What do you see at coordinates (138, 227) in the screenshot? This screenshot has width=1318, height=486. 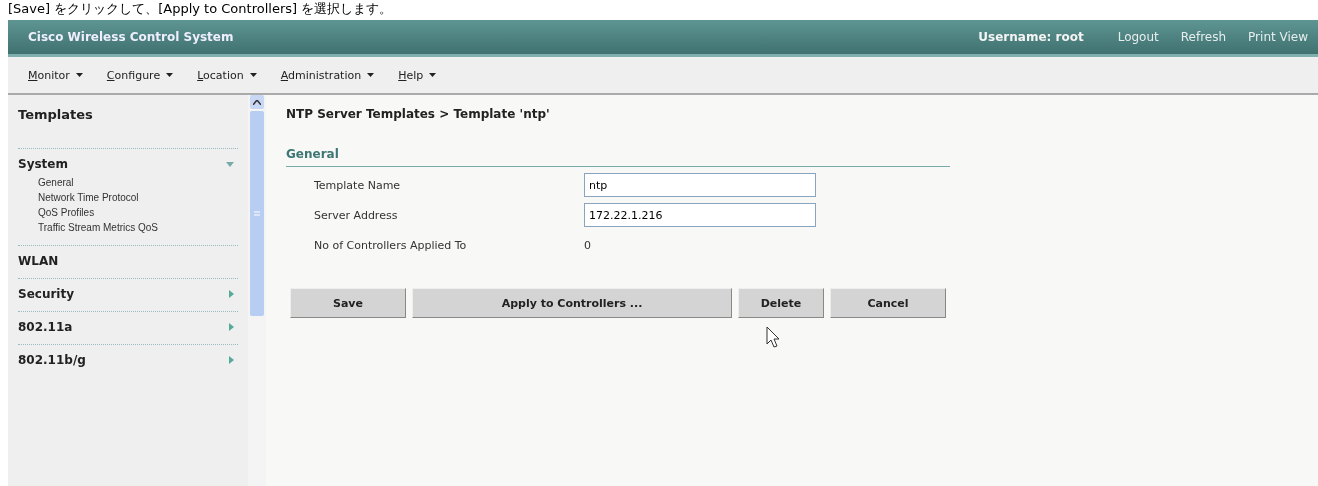 I see `sidebar-item: Traffic Stream Metrics QoS` at bounding box center [138, 227].